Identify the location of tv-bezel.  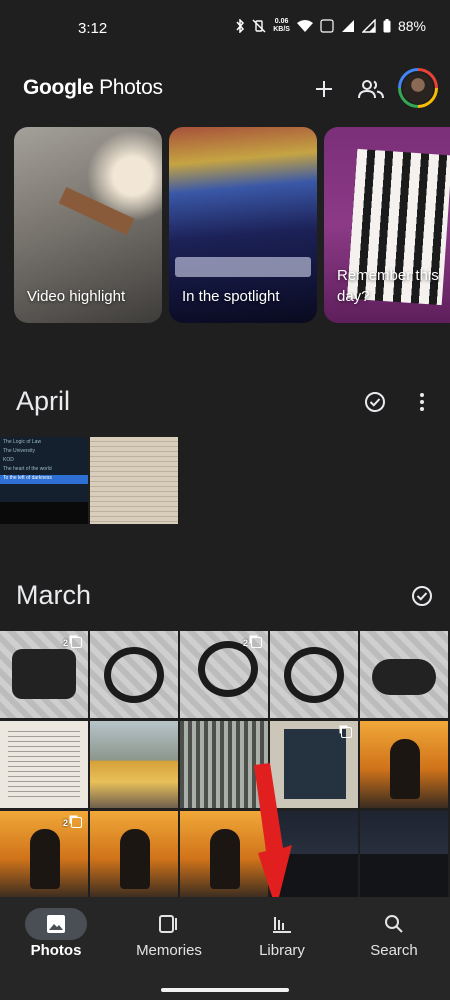
(44, 513).